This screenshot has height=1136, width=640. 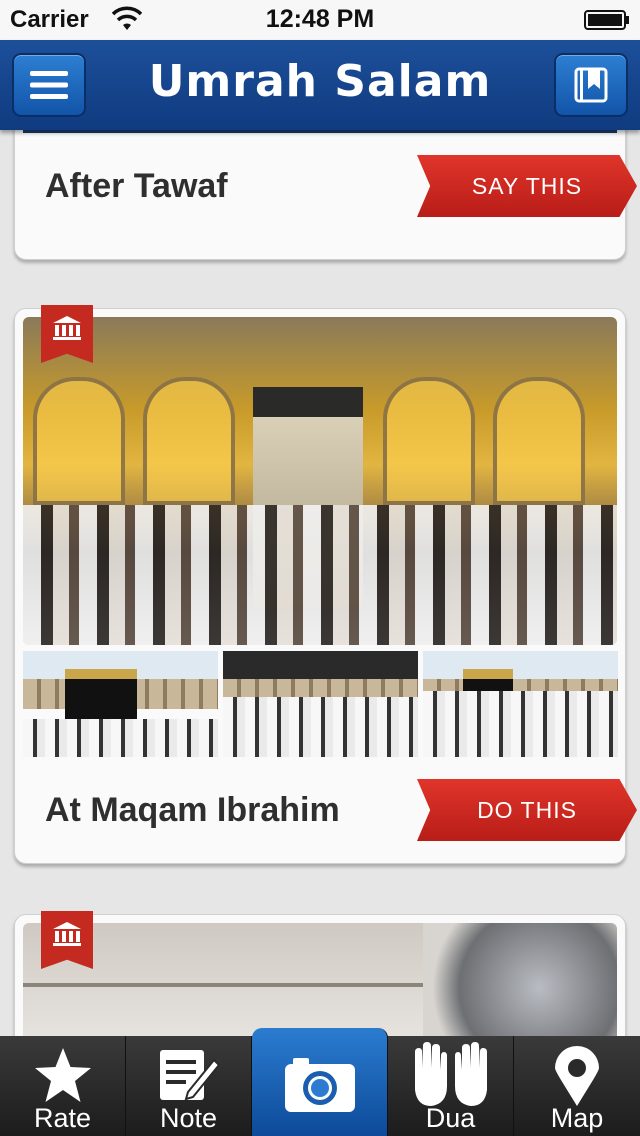 I want to click on app-title: Umrah Salam, so click(x=320, y=81).